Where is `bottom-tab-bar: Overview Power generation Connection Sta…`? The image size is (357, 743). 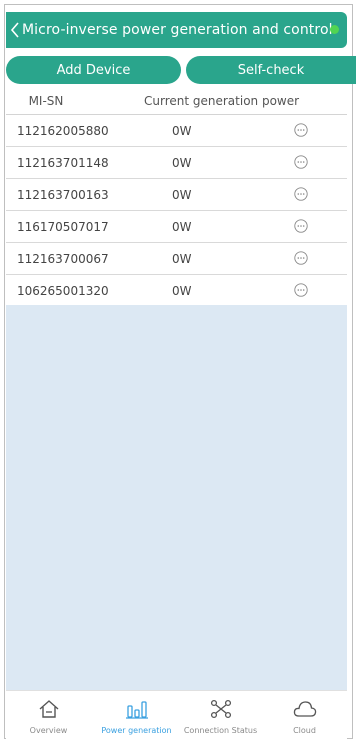
bottom-tab-bar: Overview Power generation Connection Sta… is located at coordinates (176, 715).